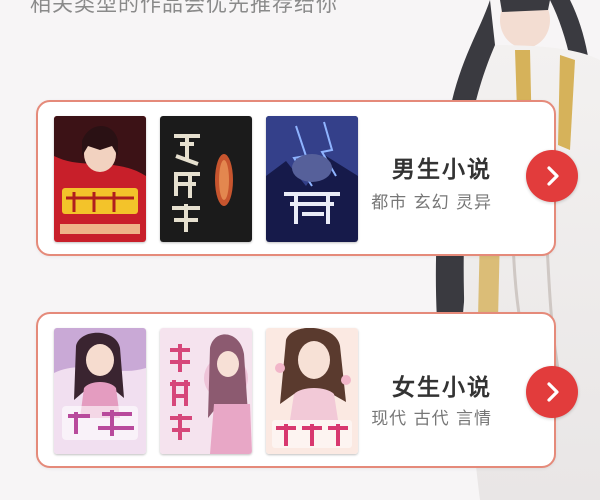  I want to click on category-tags: 现代 古代 言情, so click(431, 419).